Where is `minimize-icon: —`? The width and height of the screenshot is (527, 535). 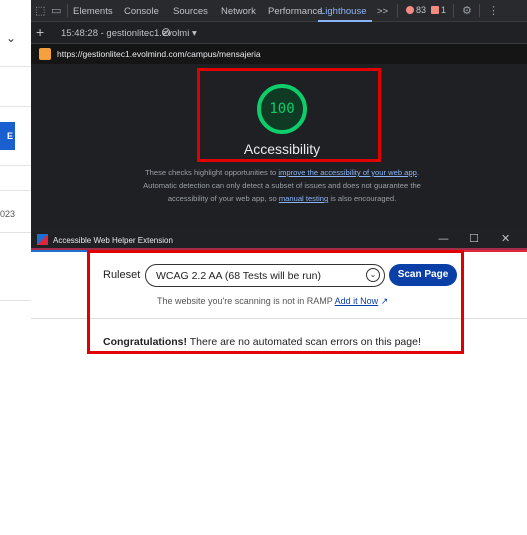
minimize-icon: — is located at coordinates (443, 238).